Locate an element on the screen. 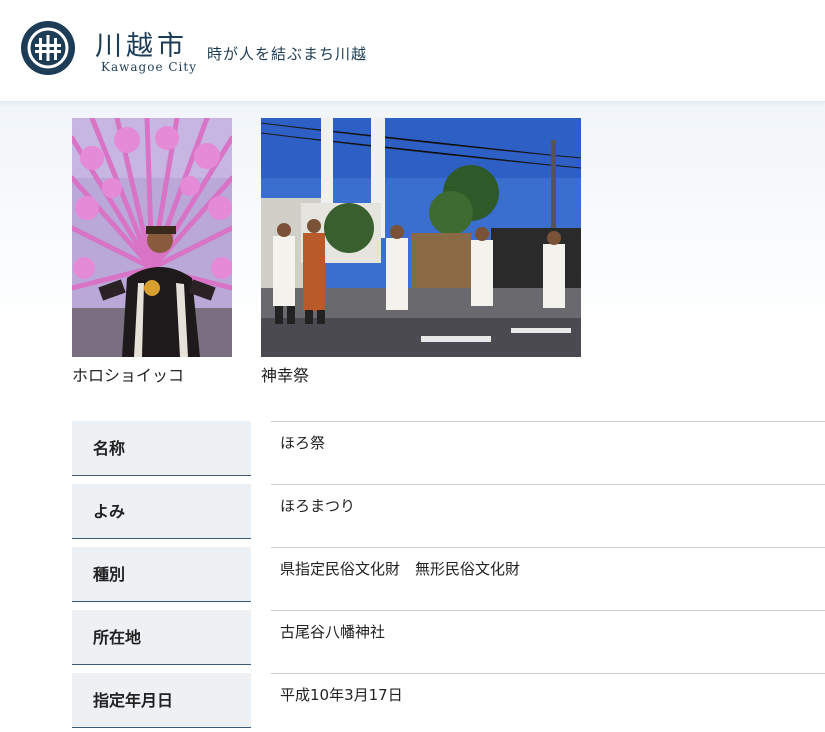 This screenshot has height=732, width=825. photo-caption: 神幸祭 is located at coordinates (285, 375).